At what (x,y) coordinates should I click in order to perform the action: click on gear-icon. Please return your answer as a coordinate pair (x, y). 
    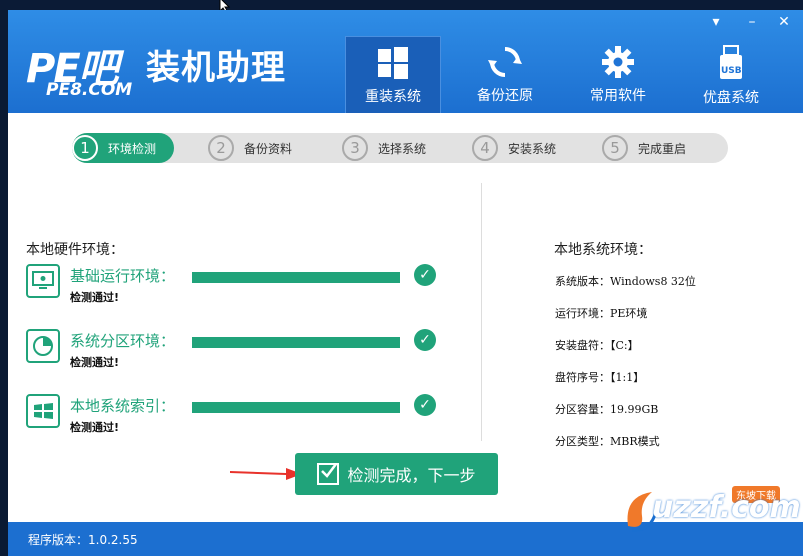
    Looking at the image, I should click on (618, 62).